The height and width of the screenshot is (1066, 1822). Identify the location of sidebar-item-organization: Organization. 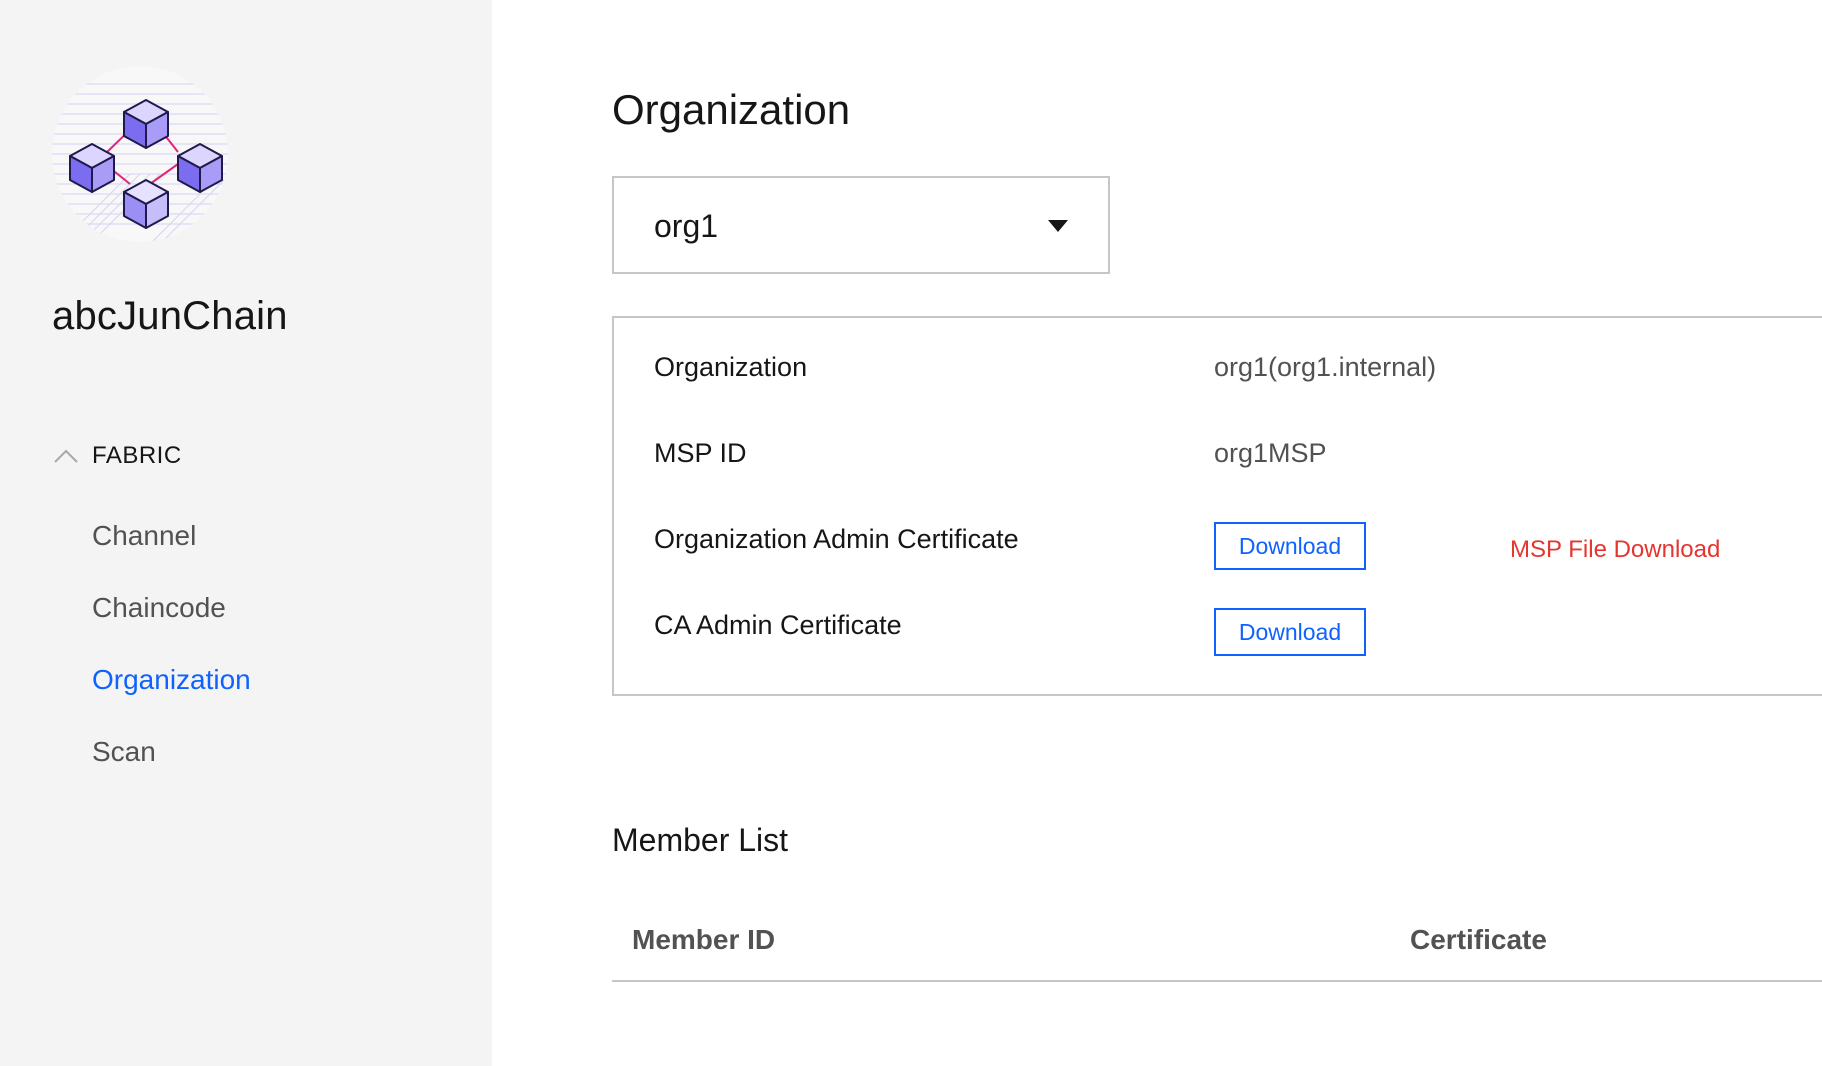
(171, 680).